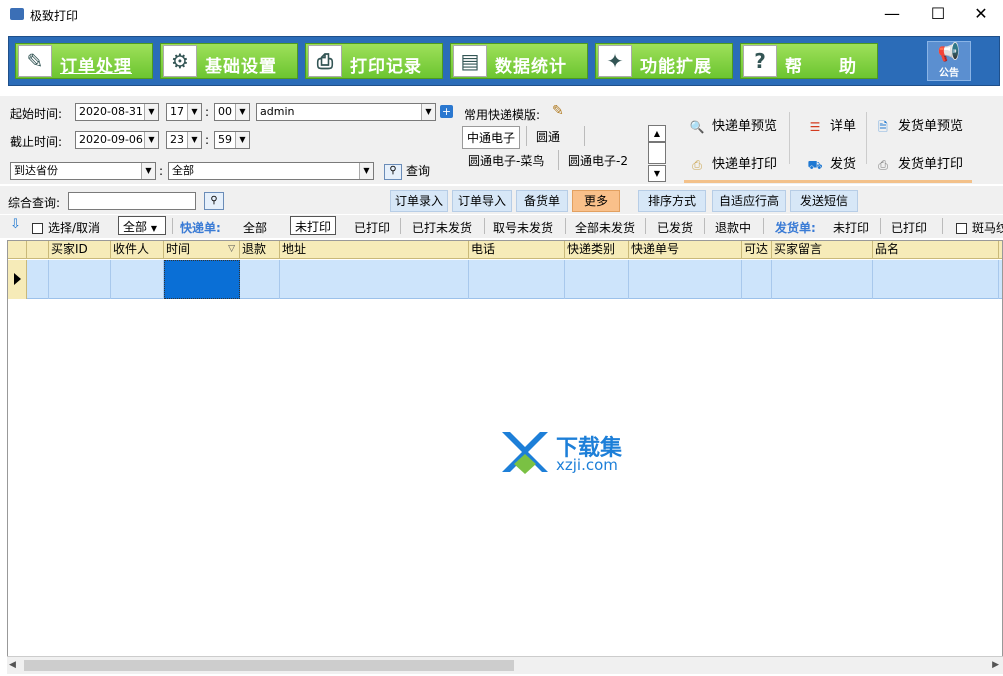  I want to click on filter-took-unshipped: 取号未发货, so click(523, 227).